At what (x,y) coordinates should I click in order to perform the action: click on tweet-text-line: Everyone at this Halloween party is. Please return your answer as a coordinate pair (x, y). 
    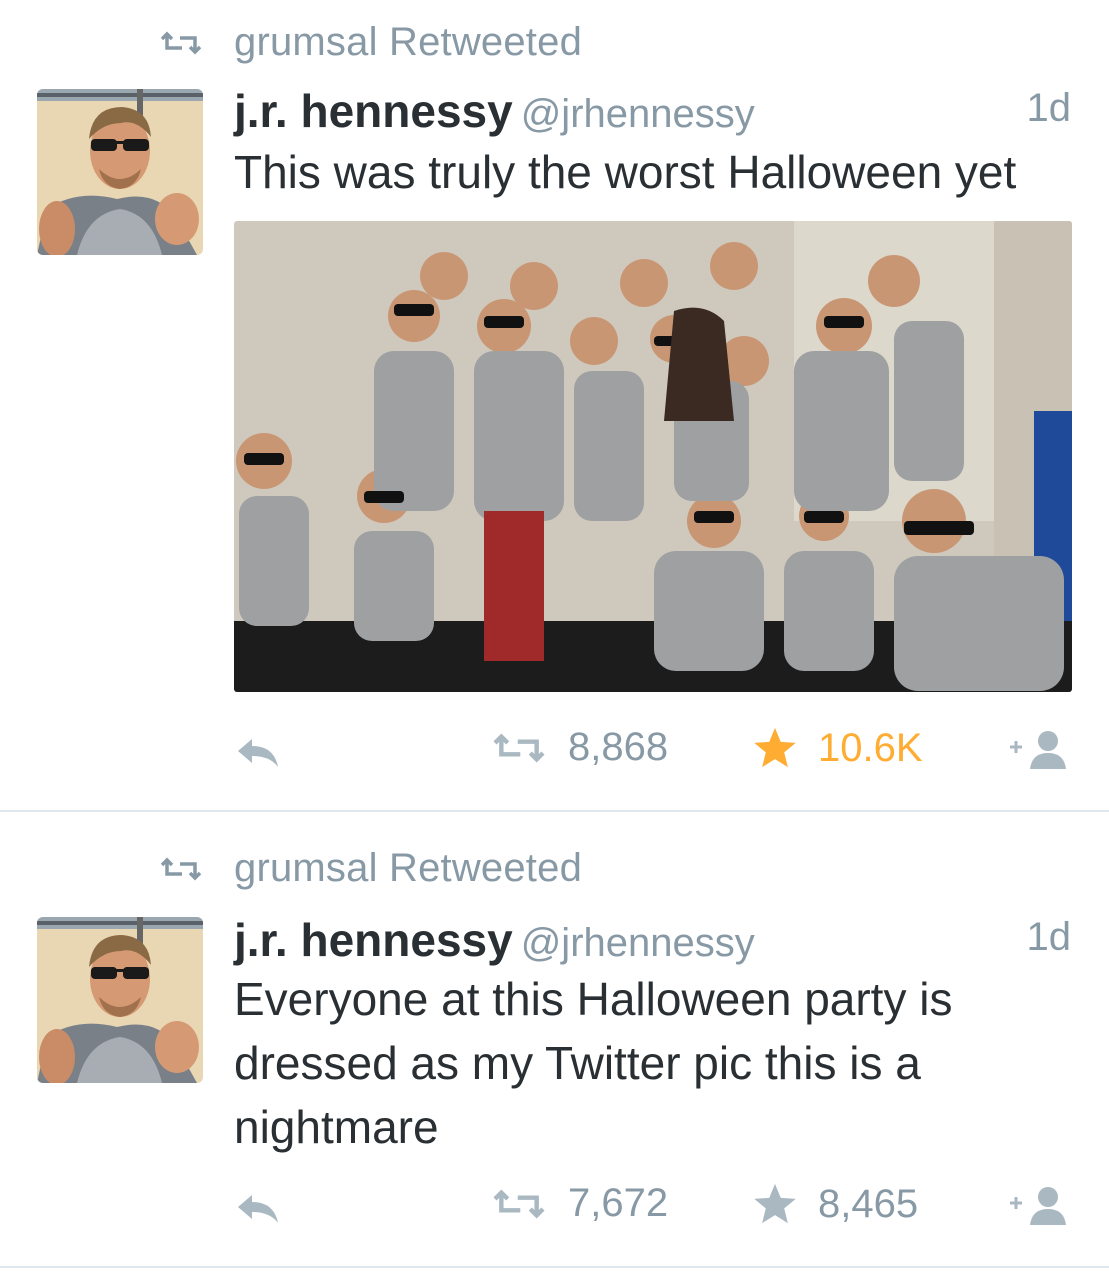
    Looking at the image, I should click on (593, 999).